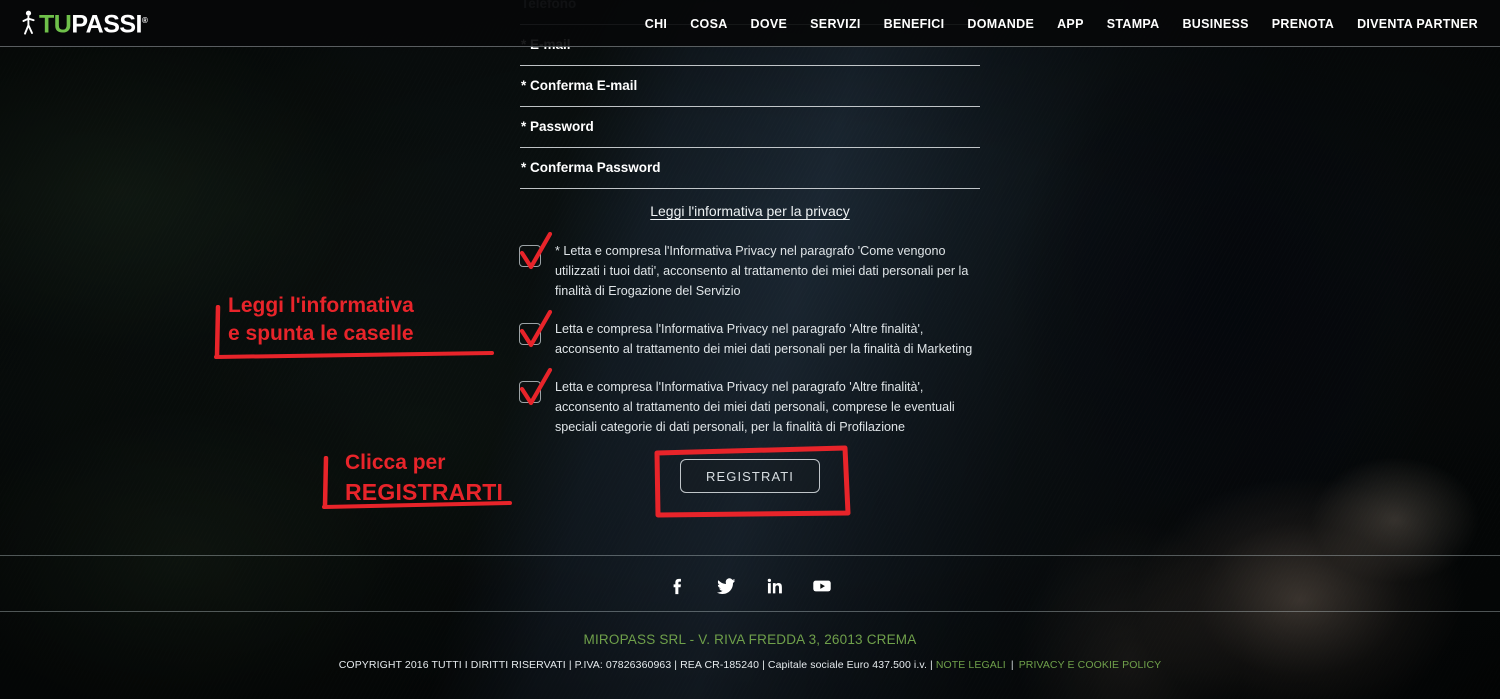 This screenshot has height=699, width=1500. I want to click on register-button: REGISTRATI, so click(750, 476).